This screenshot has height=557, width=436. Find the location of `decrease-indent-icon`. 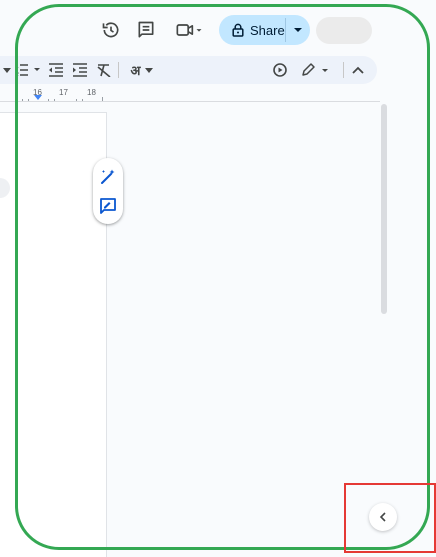

decrease-indent-icon is located at coordinates (56, 70).